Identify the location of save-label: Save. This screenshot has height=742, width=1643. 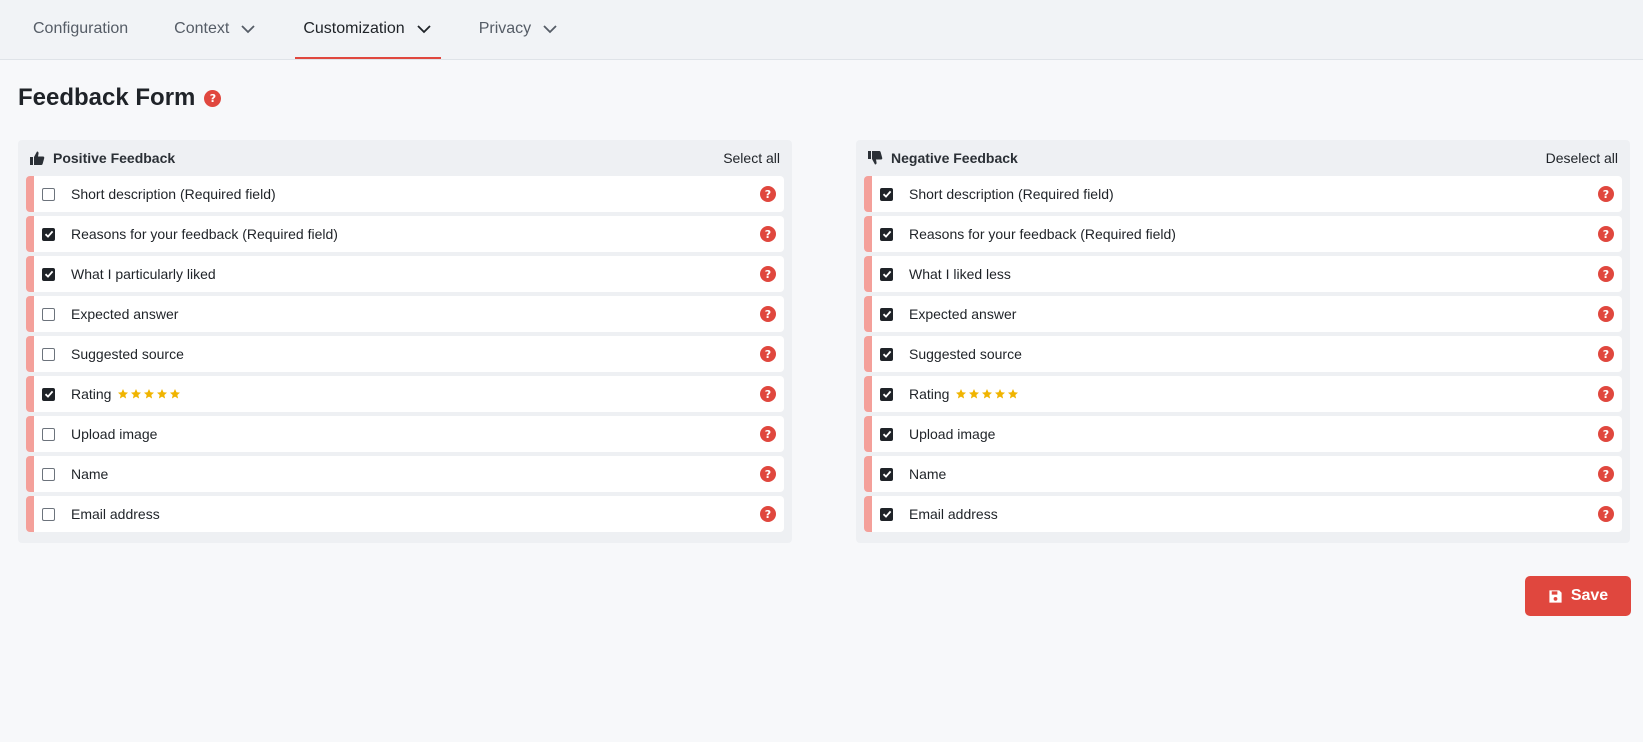
(1589, 595).